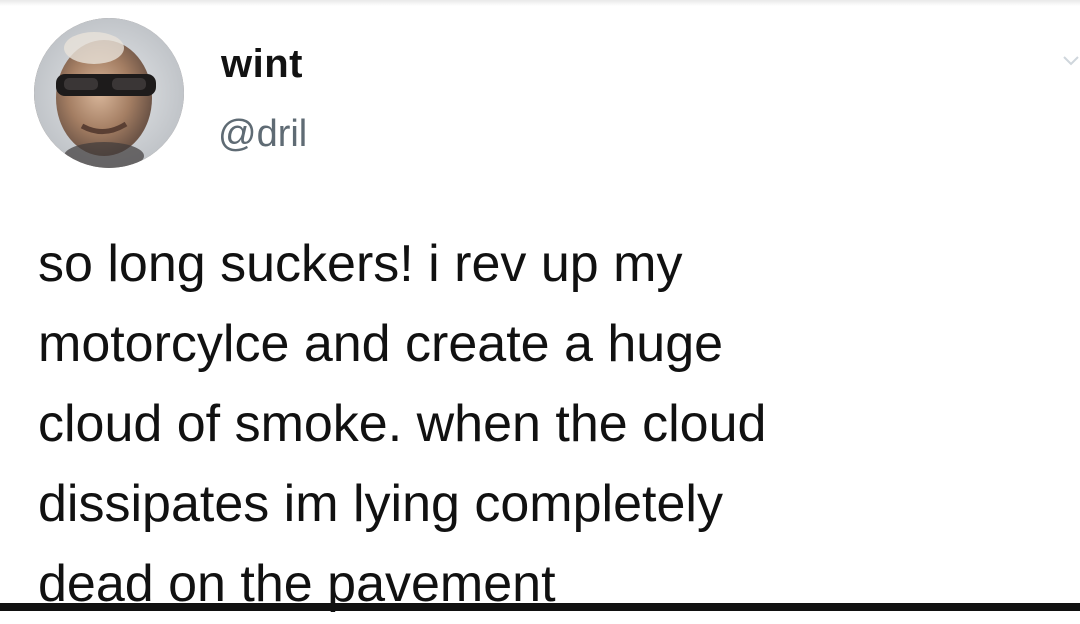 Image resolution: width=1080 pixels, height=624 pixels. What do you see at coordinates (381, 344) in the screenshot?
I see `tweet-text-line: motorcylce and create a huge` at bounding box center [381, 344].